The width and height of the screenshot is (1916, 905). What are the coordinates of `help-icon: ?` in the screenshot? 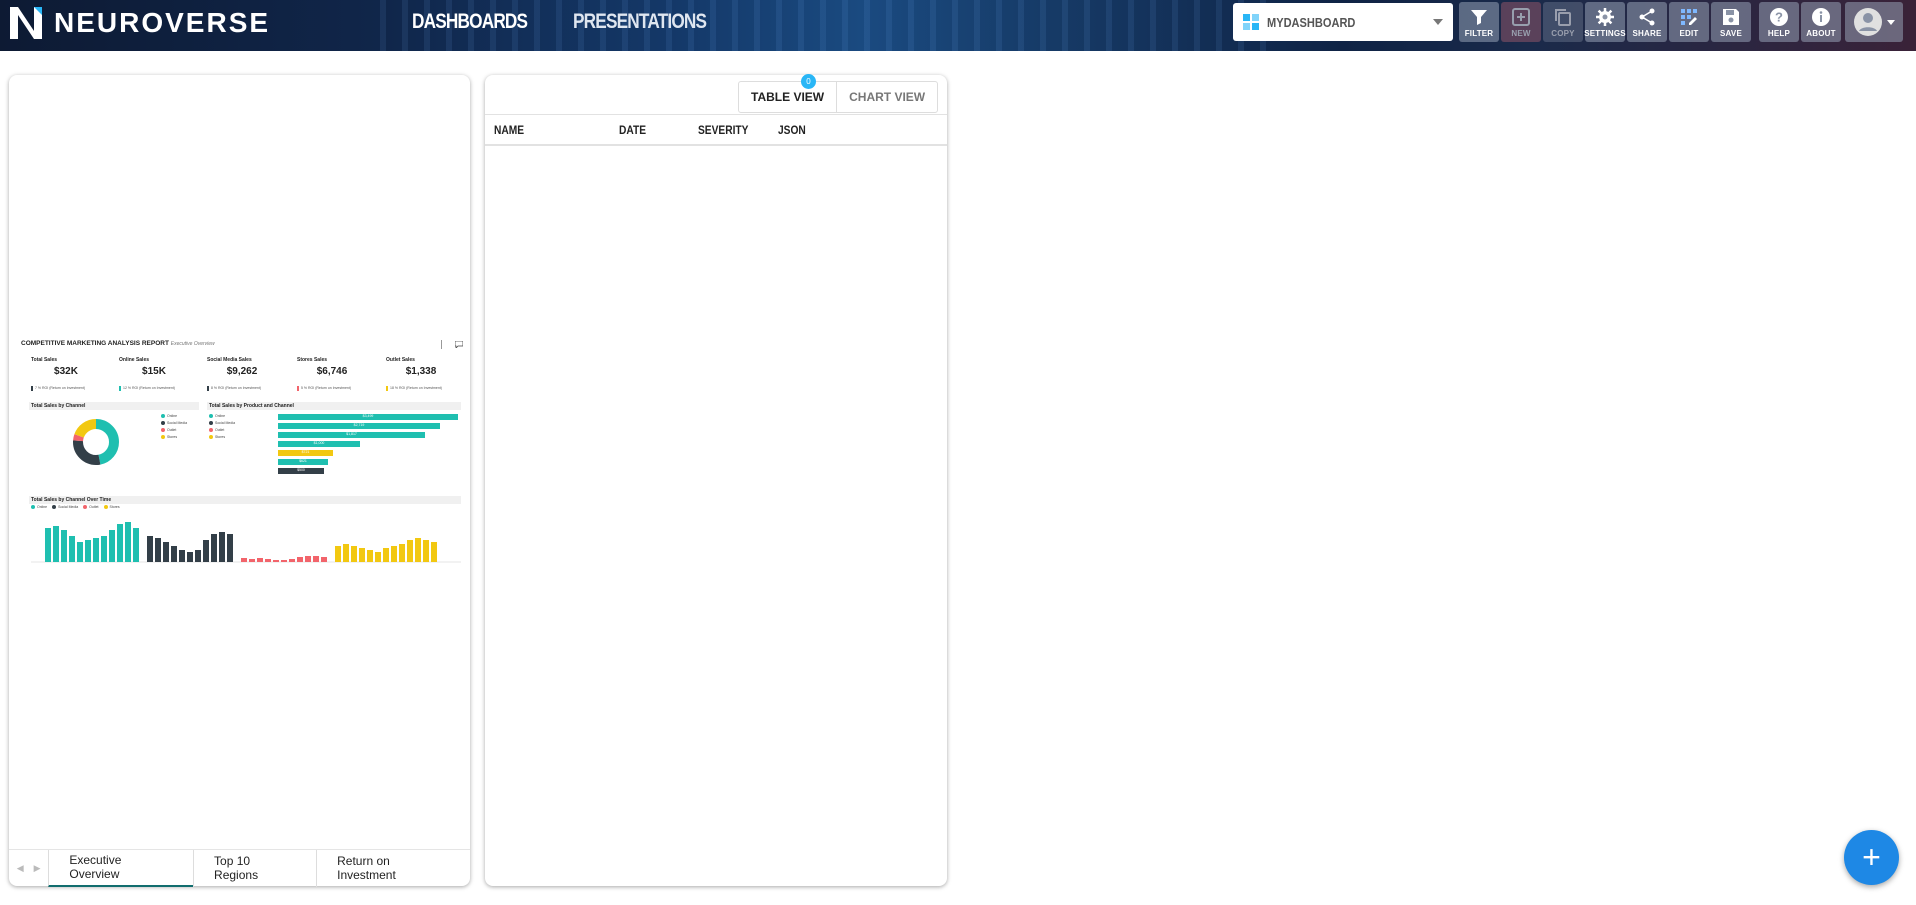 It's located at (1779, 16).